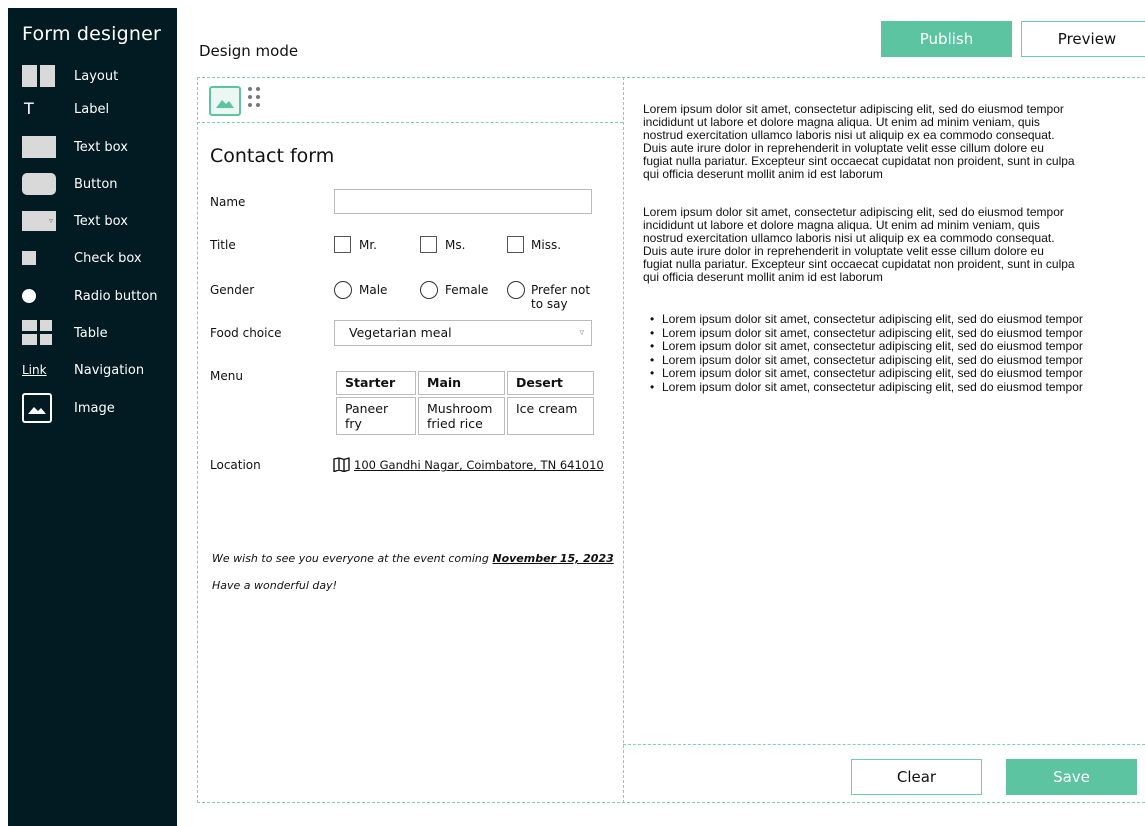 The image size is (1145, 826). Describe the element at coordinates (400, 332) in the screenshot. I see `food-choice-value: Vegetarian meal` at that location.